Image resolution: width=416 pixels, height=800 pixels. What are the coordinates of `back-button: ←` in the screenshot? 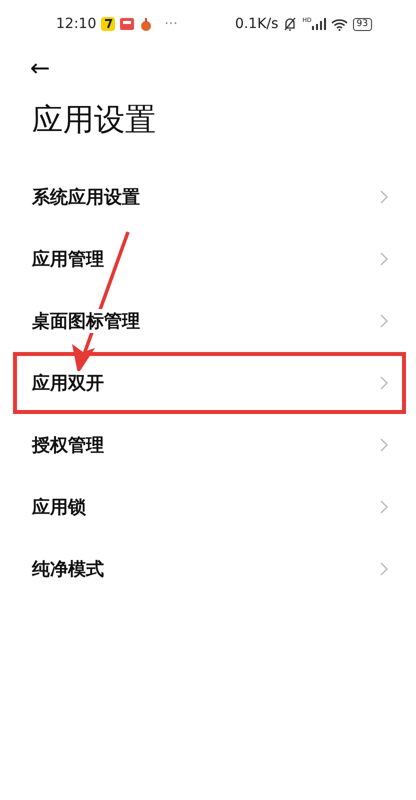 It's located at (40, 68).